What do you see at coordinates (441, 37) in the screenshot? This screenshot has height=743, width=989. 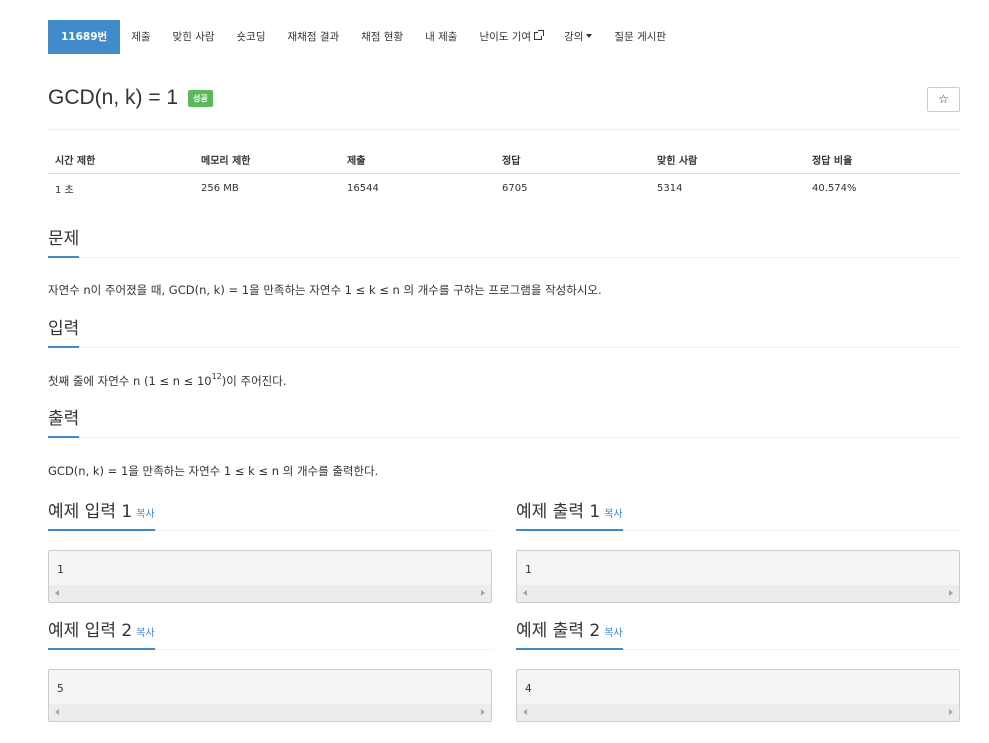 I see `tab-my-submissions: 내 제출` at bounding box center [441, 37].